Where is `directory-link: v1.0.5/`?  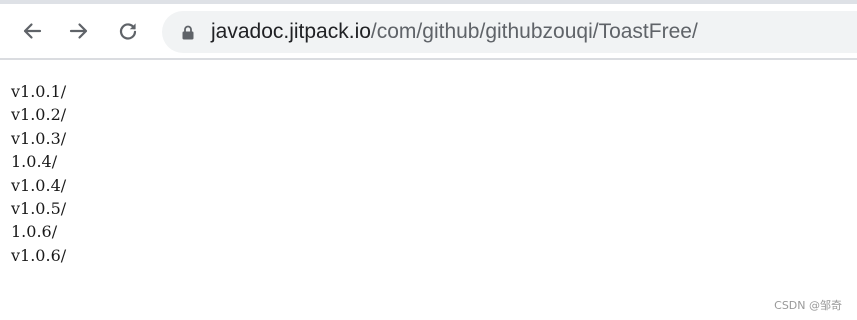
directory-link: v1.0.5/ is located at coordinates (38, 208).